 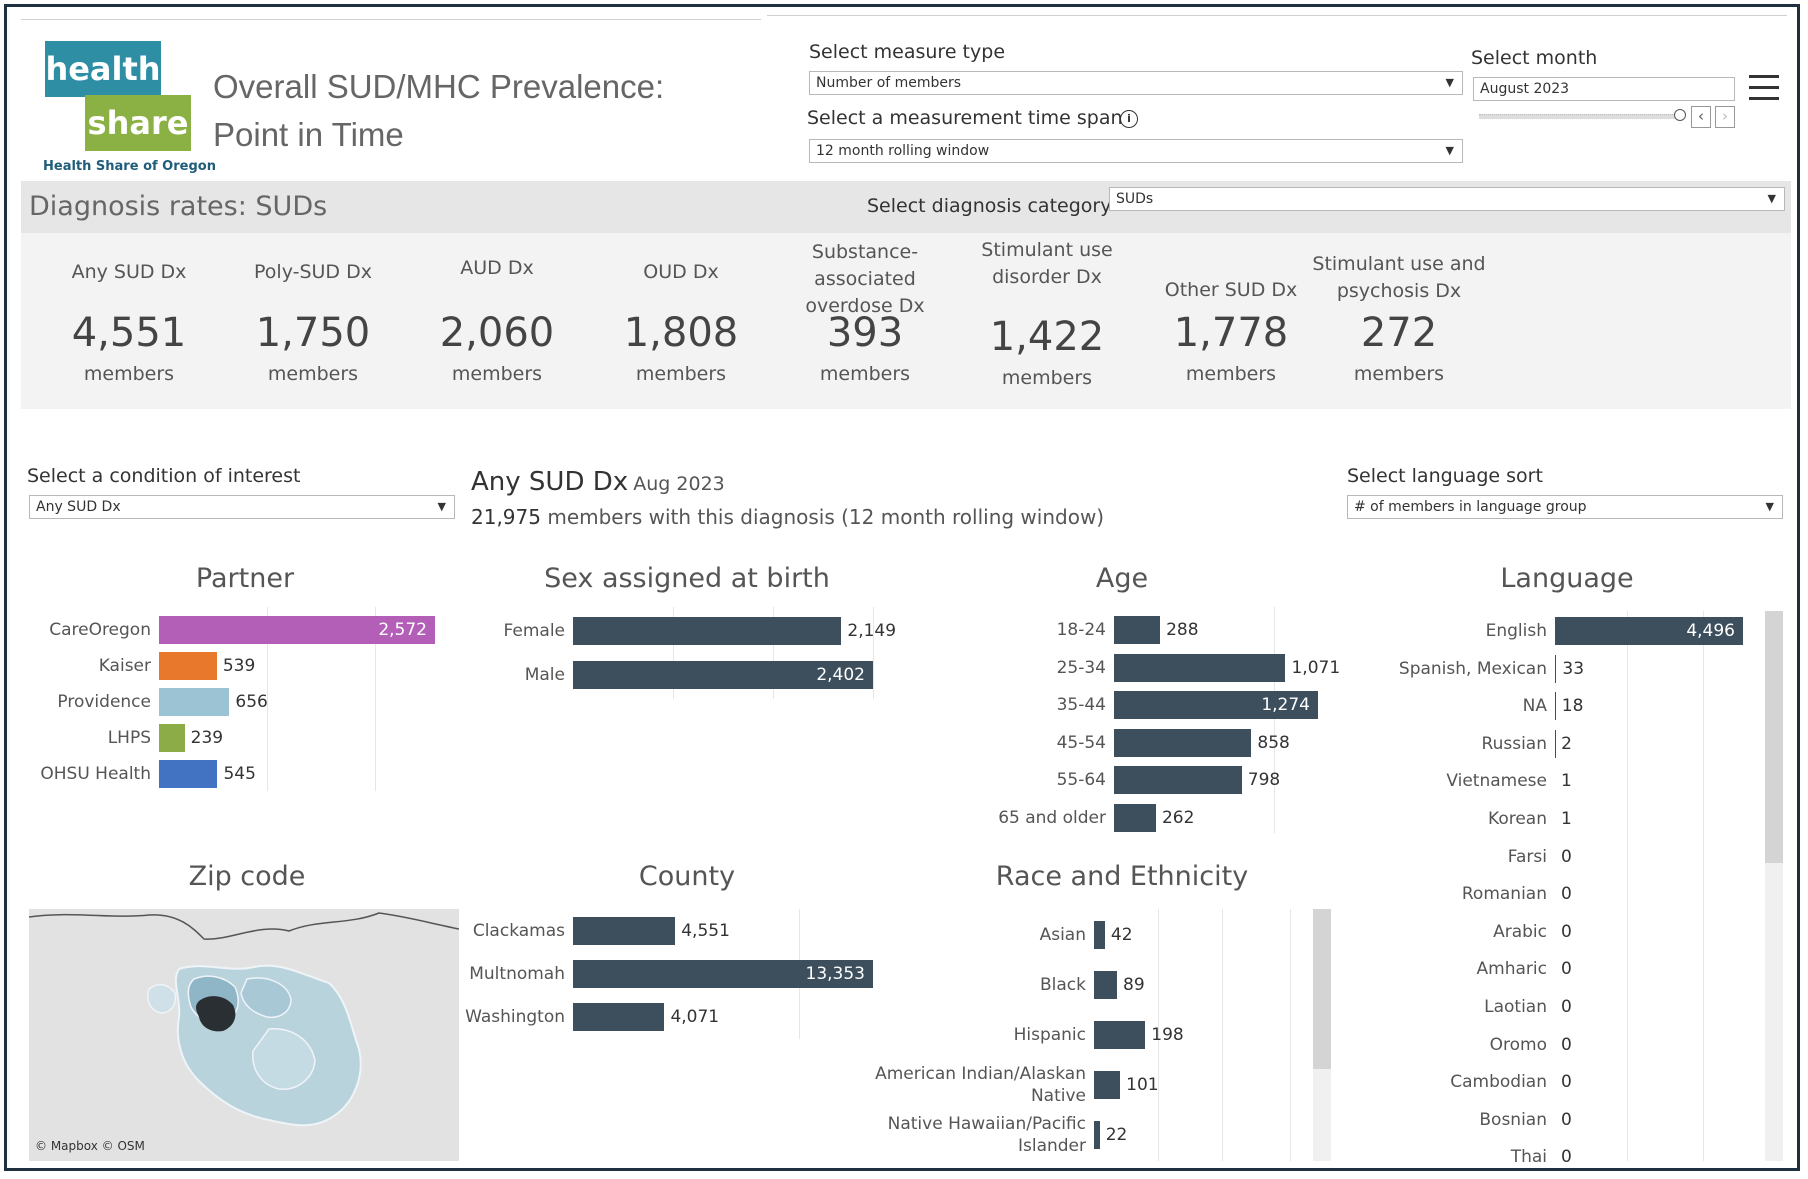 I want to click on summary-heading: Any SUD Dx Aug 2023, so click(x=598, y=482).